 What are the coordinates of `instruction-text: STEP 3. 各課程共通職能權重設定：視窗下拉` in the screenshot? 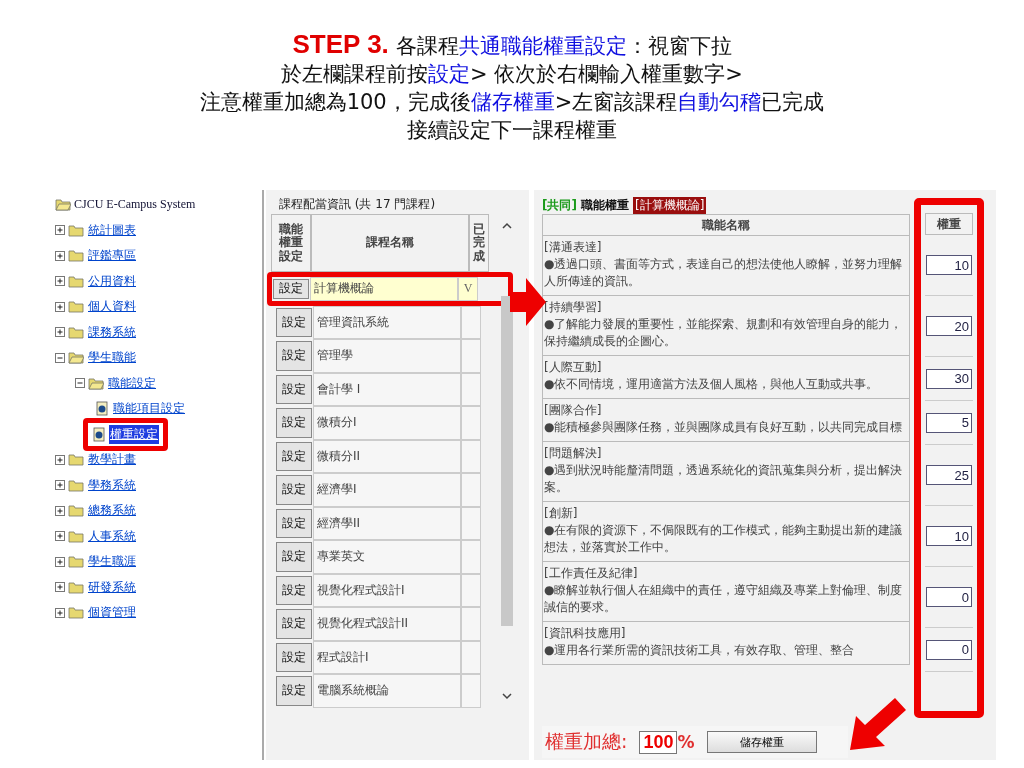 It's located at (512, 45).